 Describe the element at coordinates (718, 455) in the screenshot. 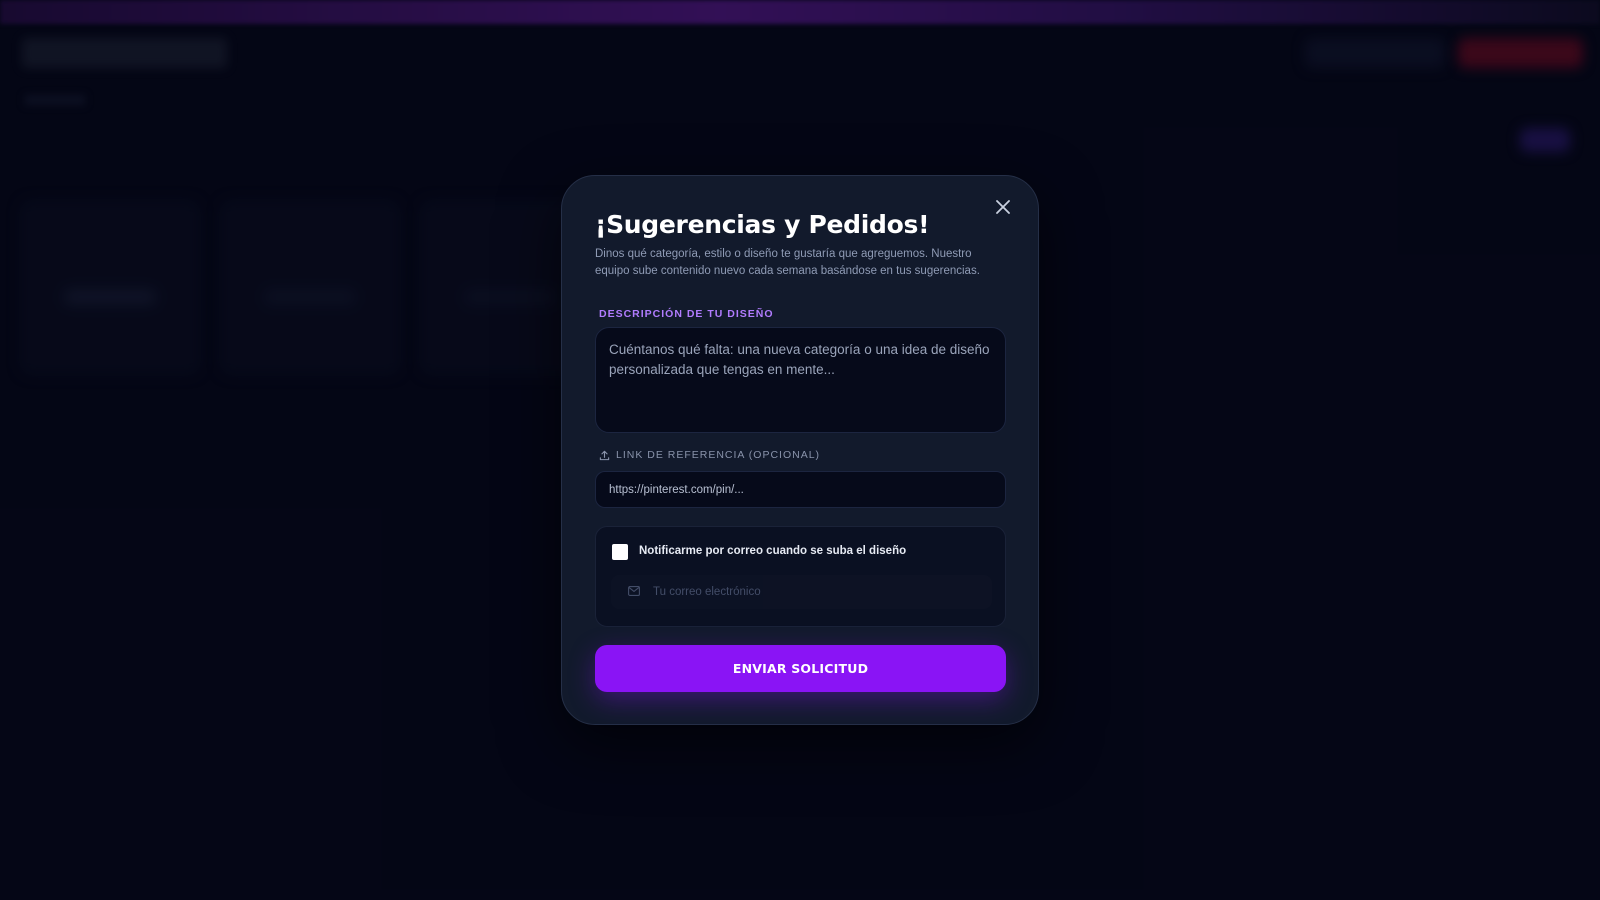

I see `reference-link-label-text: LINK DE REFERENCIA (OPCIONAL)` at that location.